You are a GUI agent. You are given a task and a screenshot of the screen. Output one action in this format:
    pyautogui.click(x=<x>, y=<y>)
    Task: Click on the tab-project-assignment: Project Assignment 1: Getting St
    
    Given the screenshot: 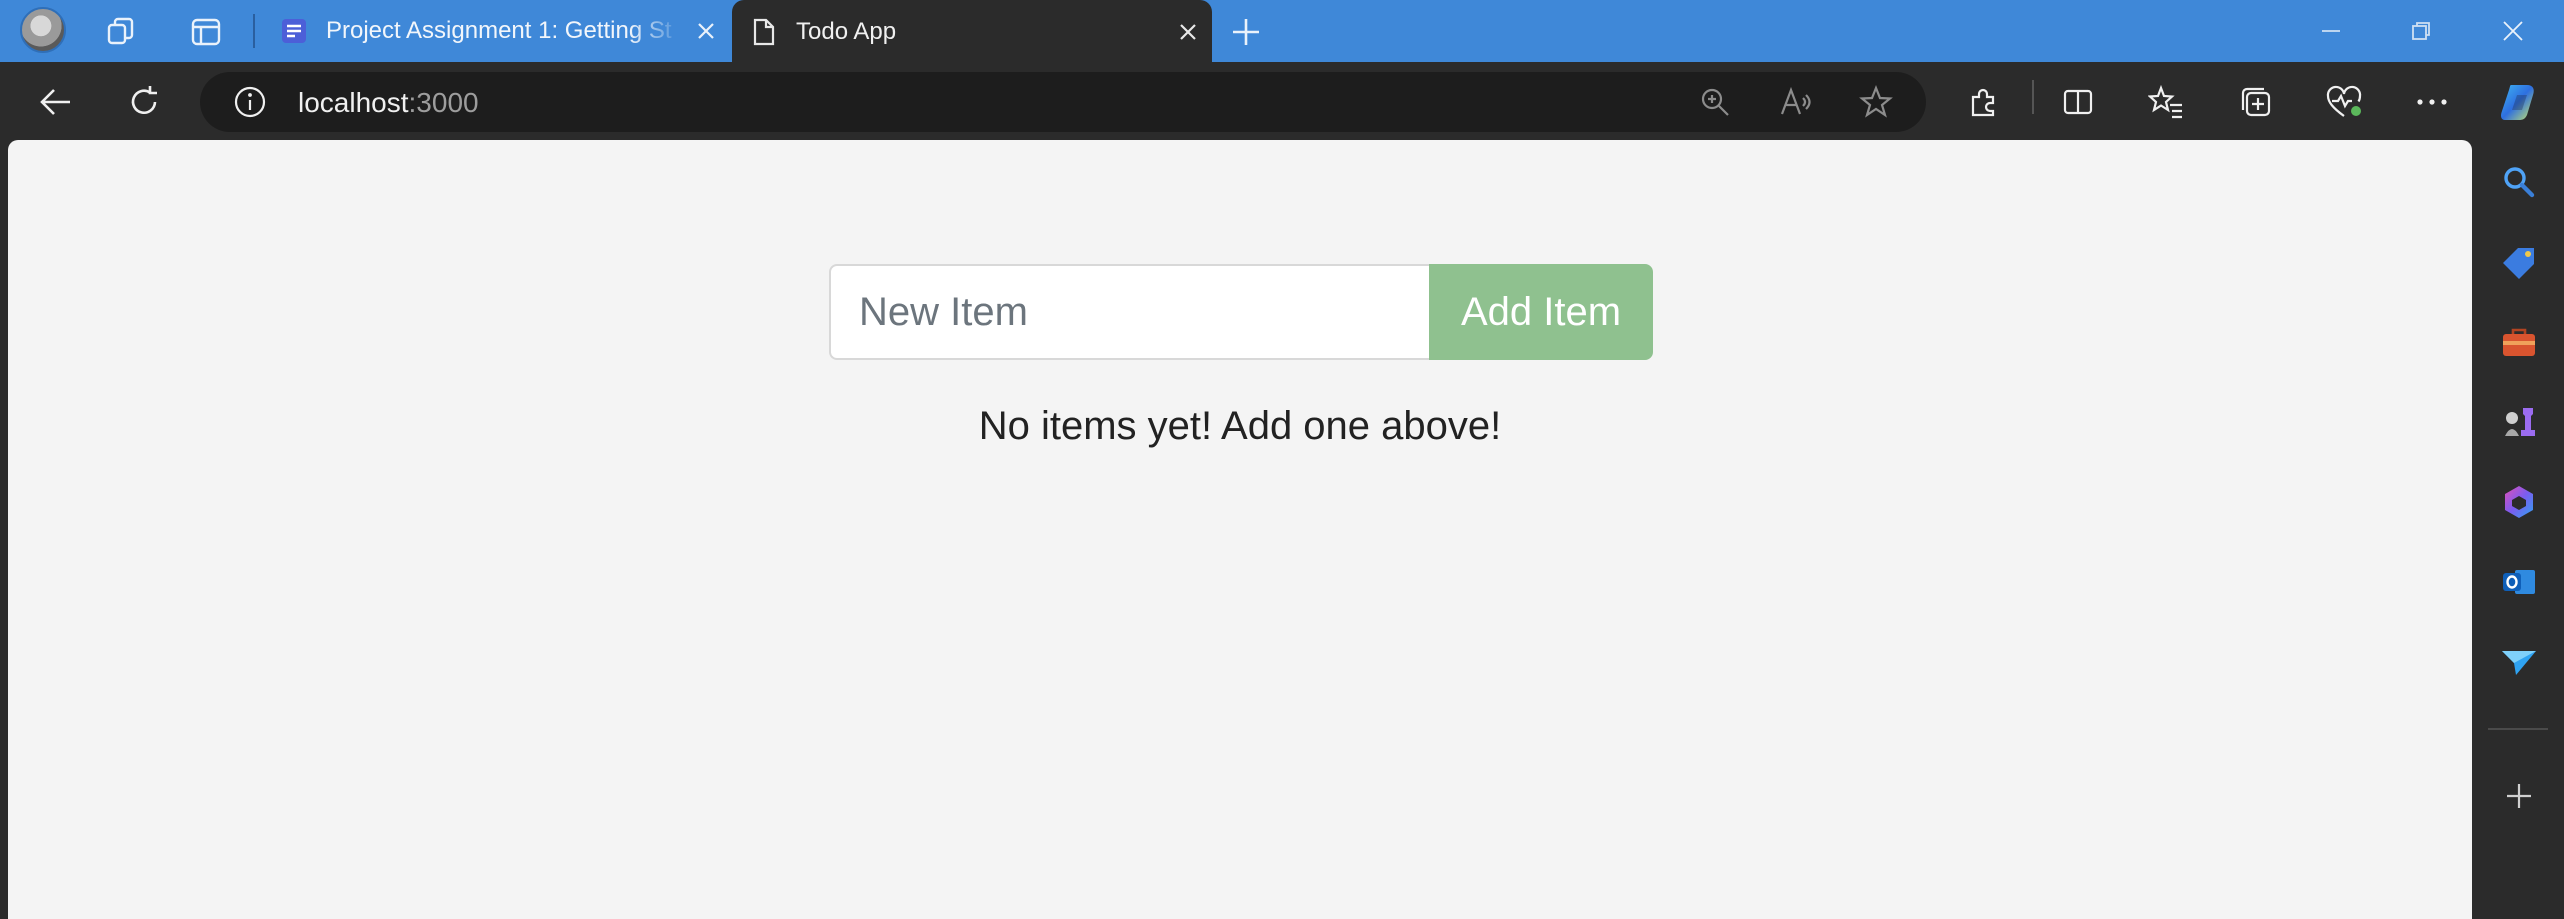 What is the action you would take?
    pyautogui.click(x=496, y=31)
    